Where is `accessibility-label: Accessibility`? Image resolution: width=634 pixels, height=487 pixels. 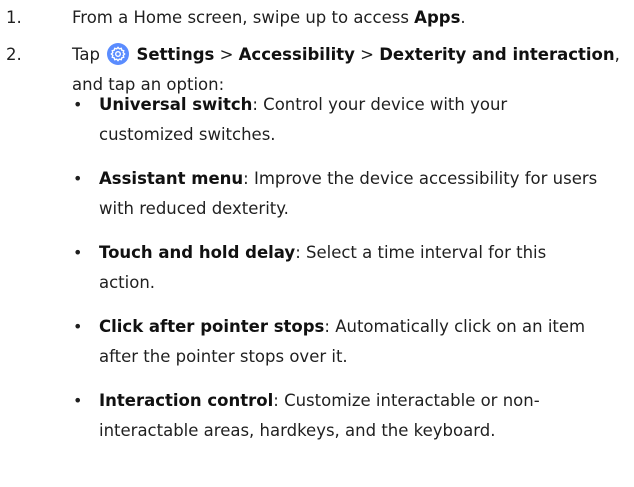
accessibility-label: Accessibility is located at coordinates (296, 54).